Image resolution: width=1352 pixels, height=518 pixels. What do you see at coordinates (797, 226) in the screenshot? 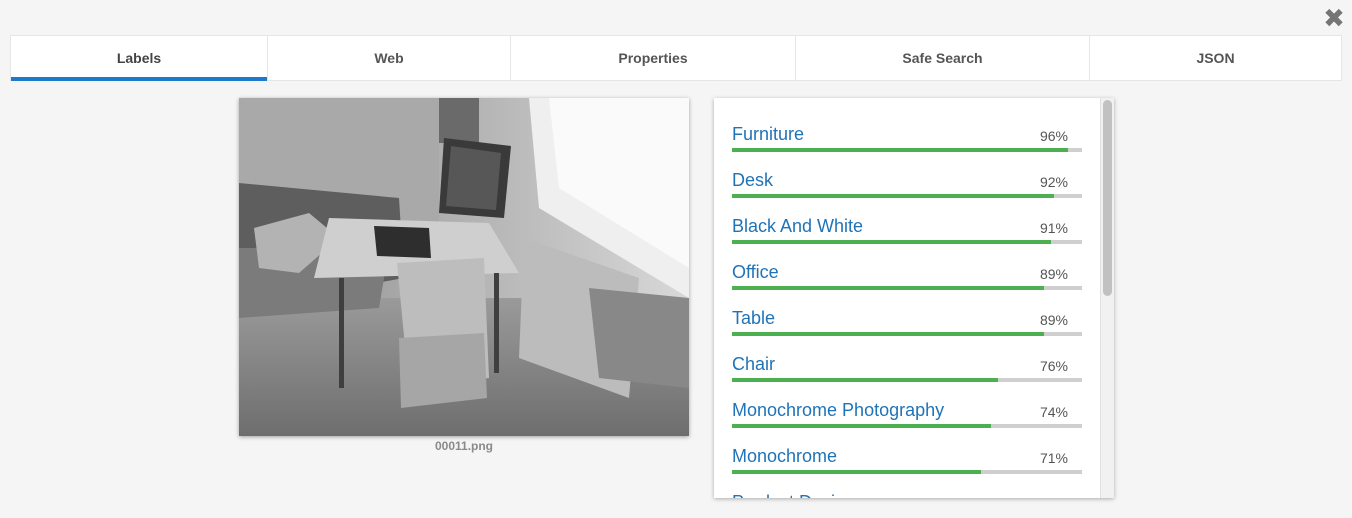
I see `label-name-link: Black And White` at bounding box center [797, 226].